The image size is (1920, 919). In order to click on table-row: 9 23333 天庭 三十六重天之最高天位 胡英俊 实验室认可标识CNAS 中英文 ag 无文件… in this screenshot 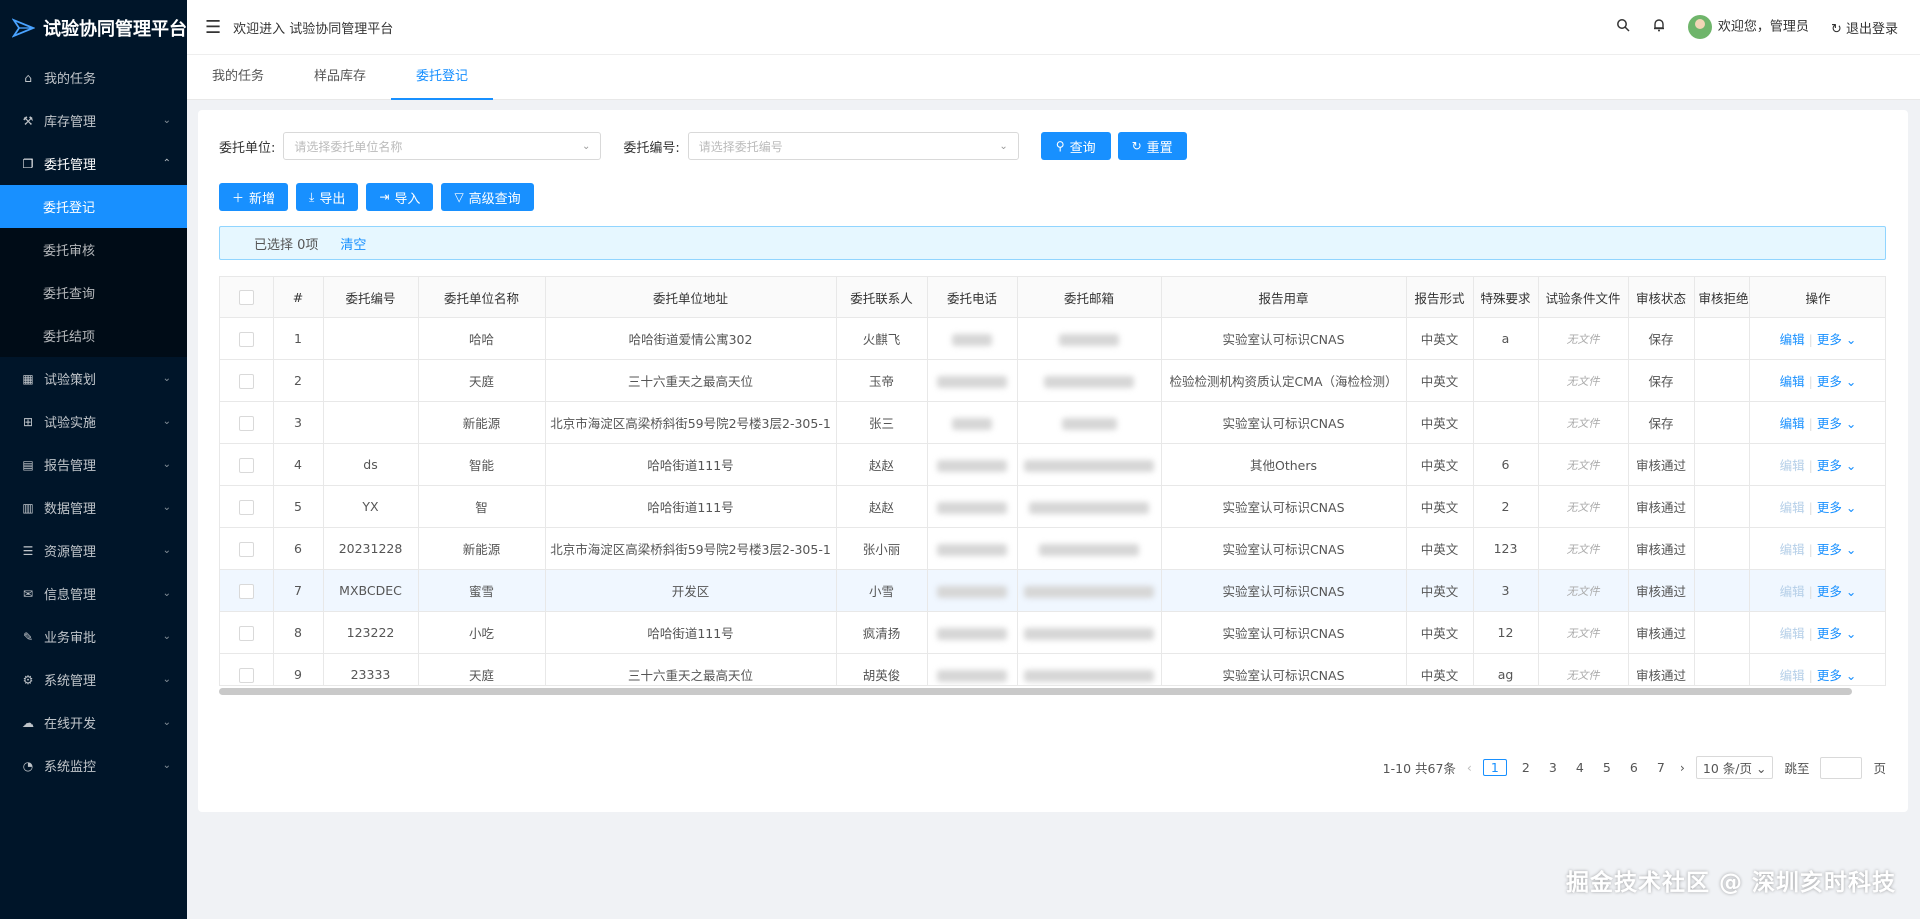, I will do `click(1052, 669)`.